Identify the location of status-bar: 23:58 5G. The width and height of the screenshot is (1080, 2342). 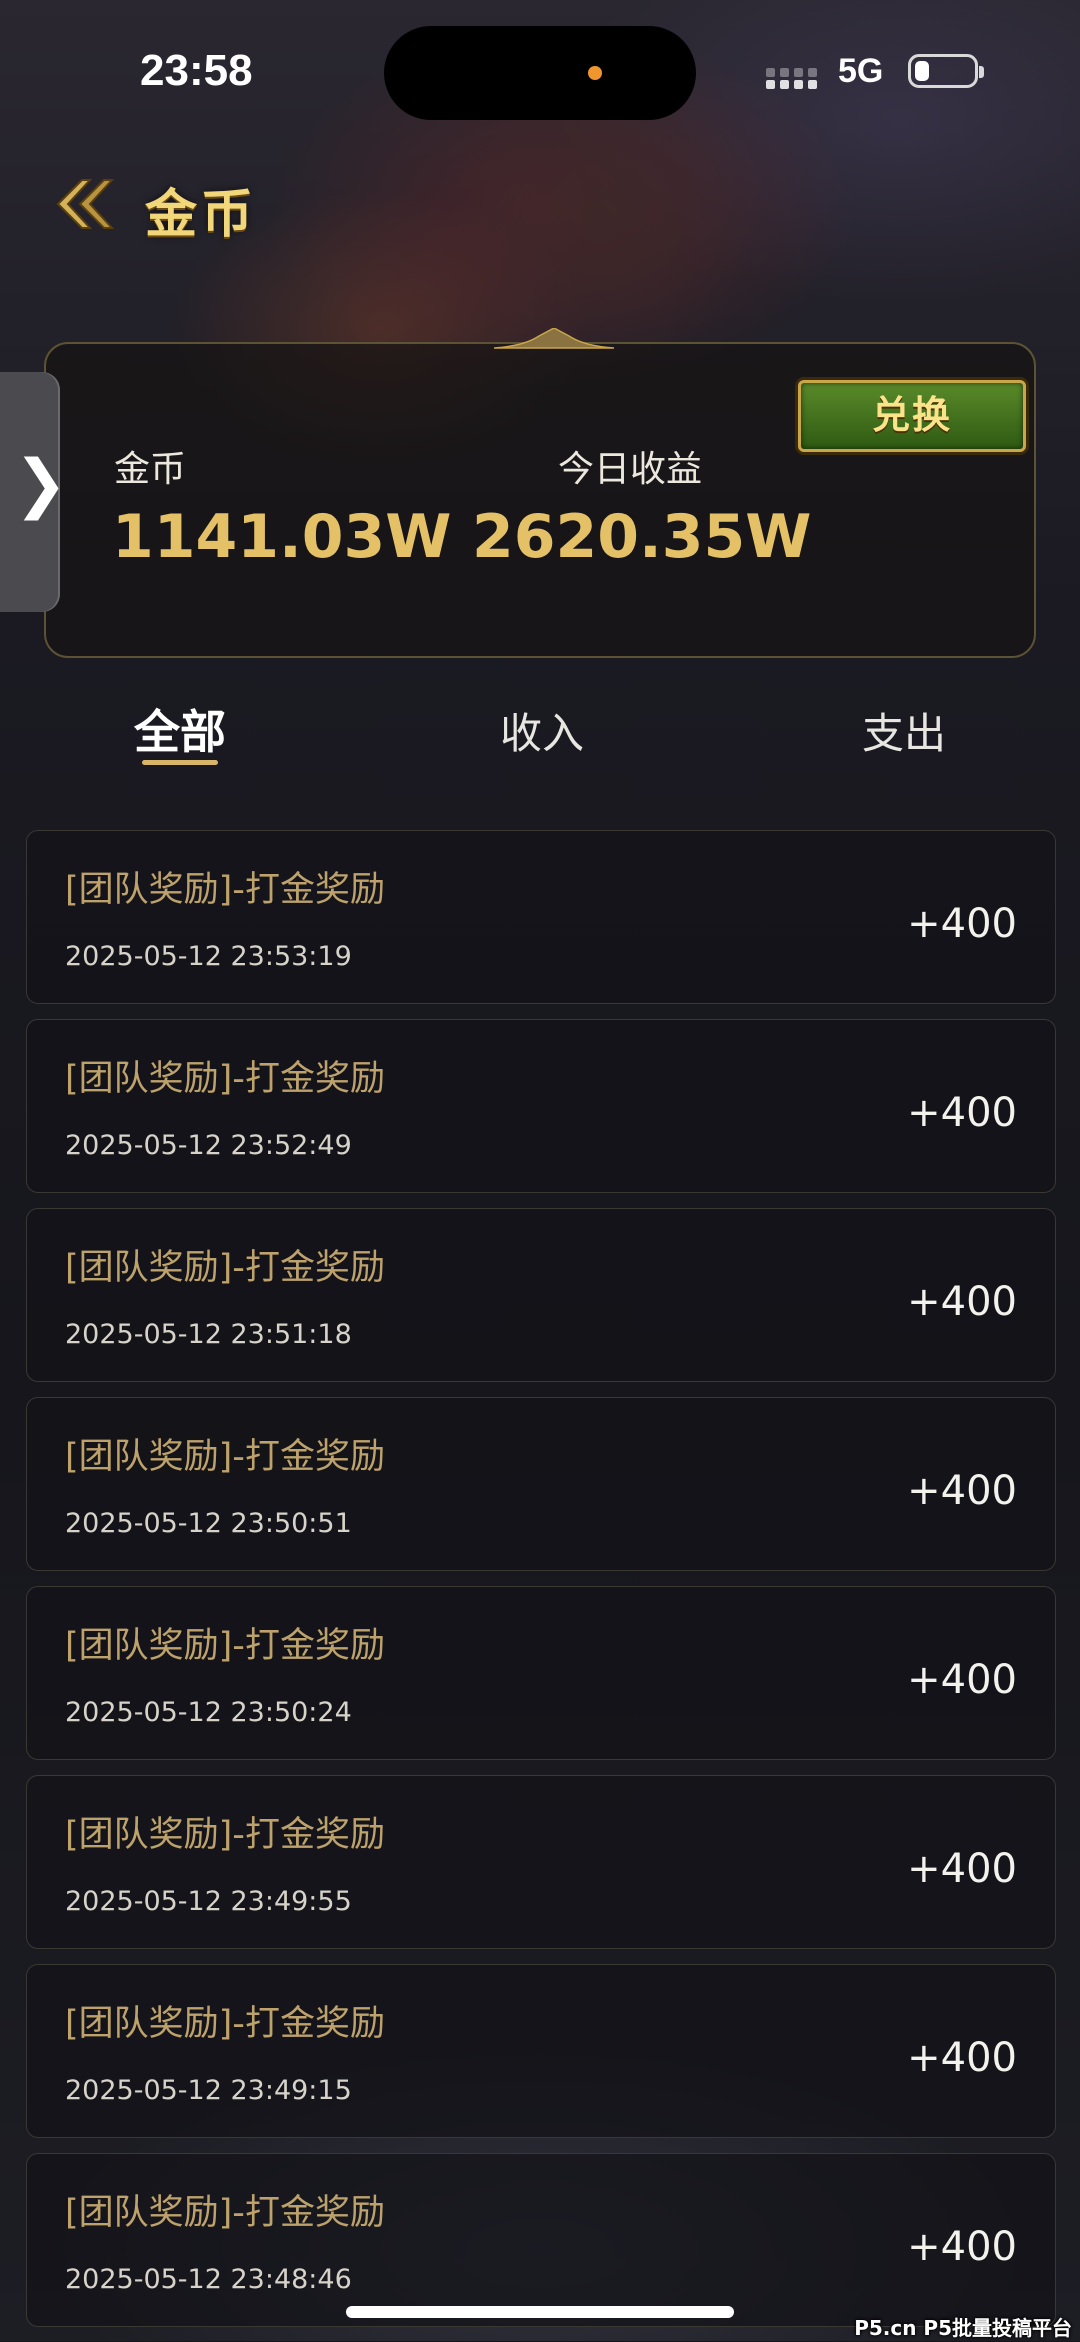
(540, 70).